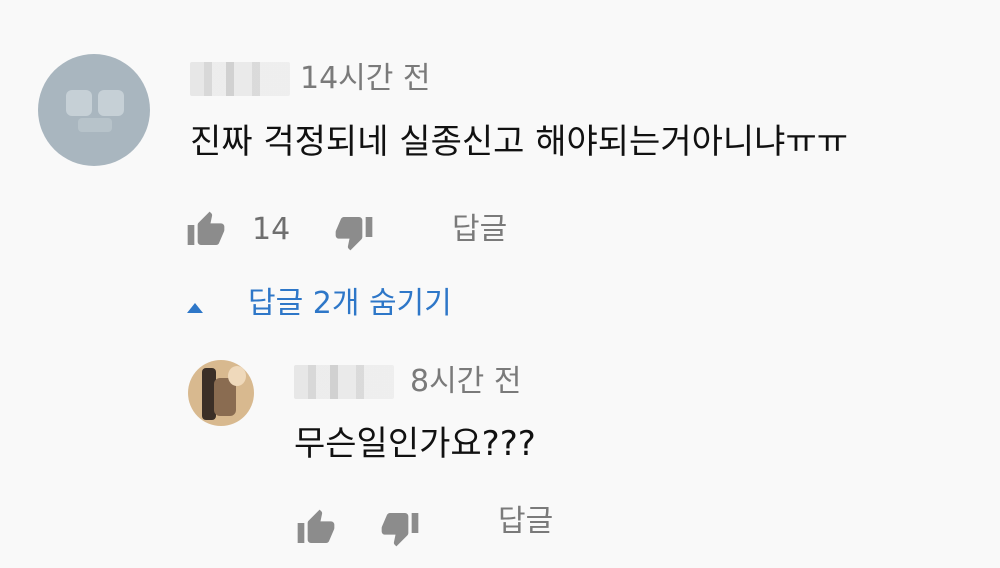 The height and width of the screenshot is (568, 1000). Describe the element at coordinates (519, 142) in the screenshot. I see `comment-text: 진짜 걱정되네 실종신고 해야되는거아니냐ㅠㅠ` at that location.